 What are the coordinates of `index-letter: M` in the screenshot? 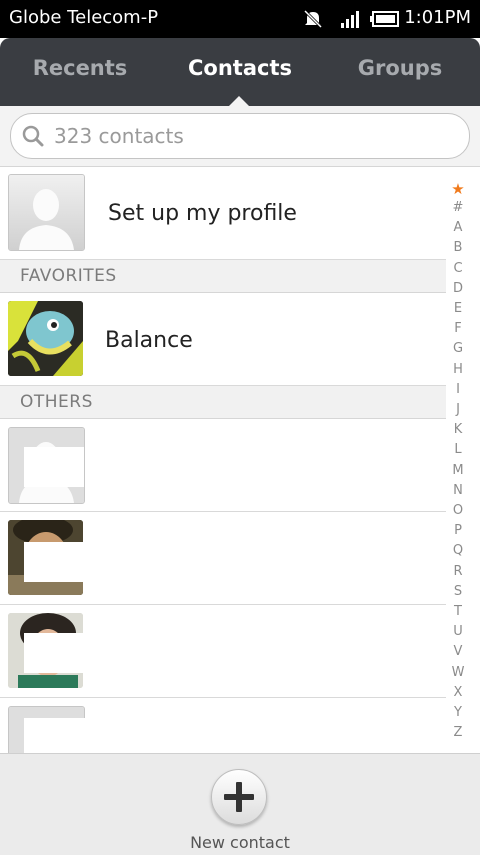 It's located at (458, 470).